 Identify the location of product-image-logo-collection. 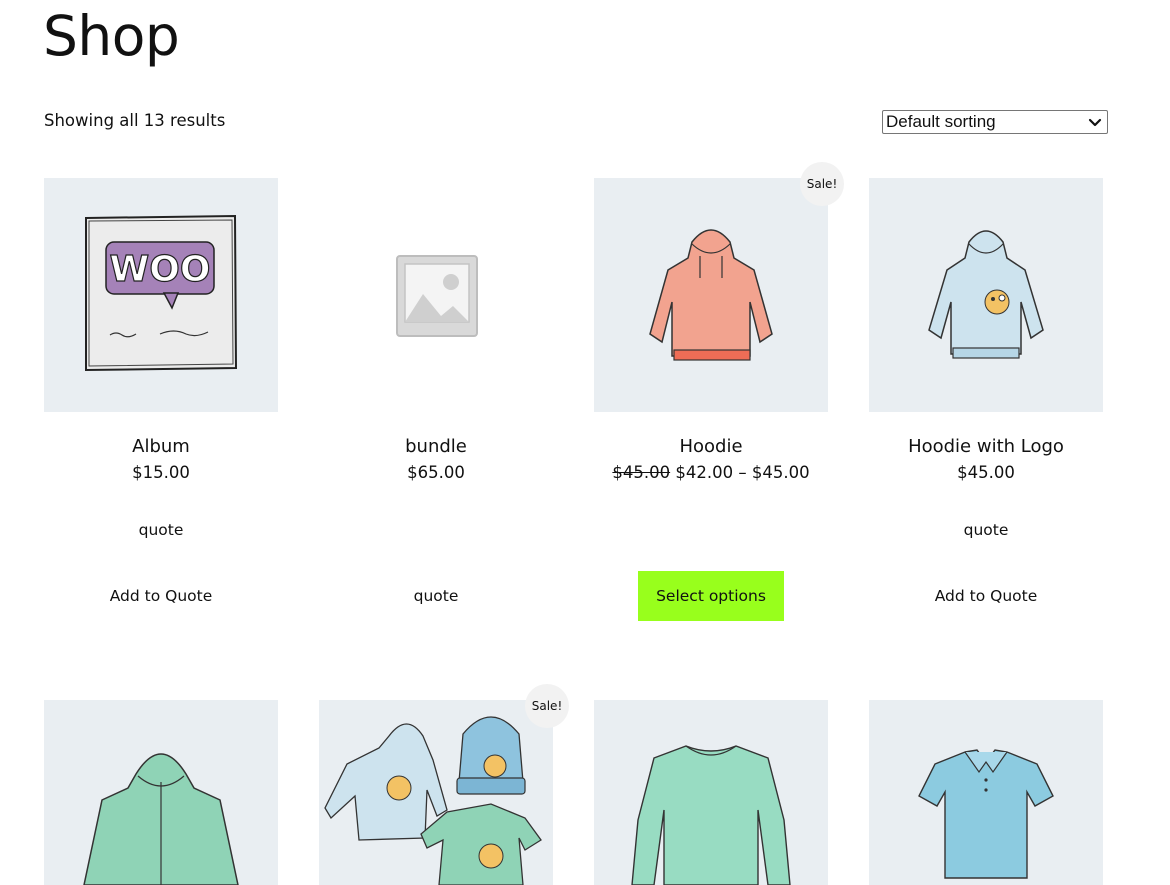
(436, 792).